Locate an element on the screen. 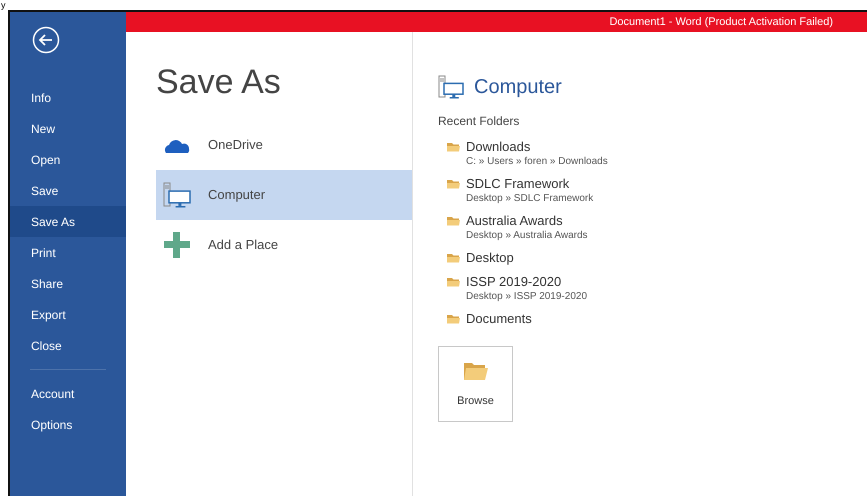 Image resolution: width=867 pixels, height=496 pixels. recent-folder: Australia Awards Desktop » Australia Awards is located at coordinates (516, 227).